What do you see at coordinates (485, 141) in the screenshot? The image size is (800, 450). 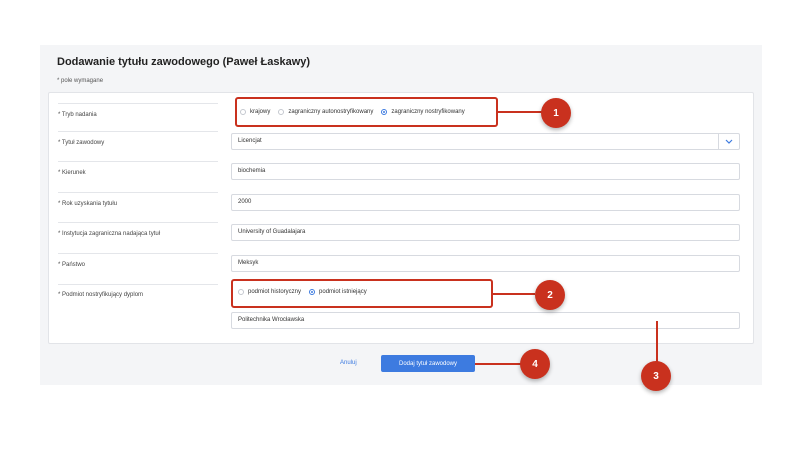 I see `tytul-select: Licencjat` at bounding box center [485, 141].